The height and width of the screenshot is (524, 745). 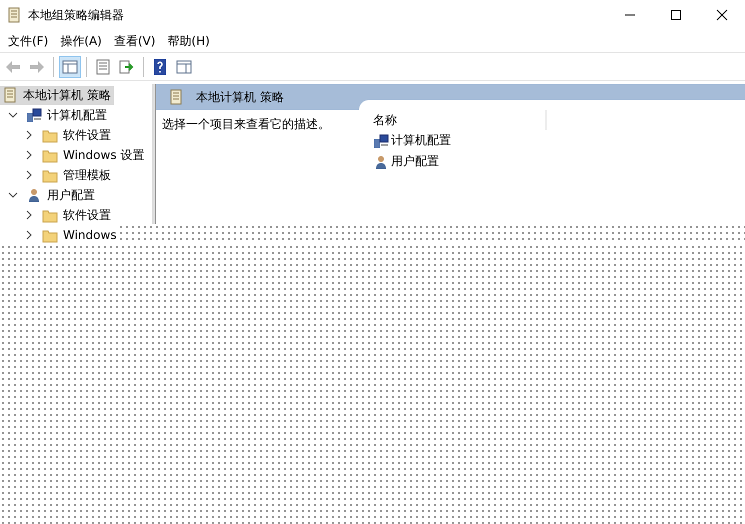 What do you see at coordinates (135, 41) in the screenshot?
I see `menu-item: 查看(V)` at bounding box center [135, 41].